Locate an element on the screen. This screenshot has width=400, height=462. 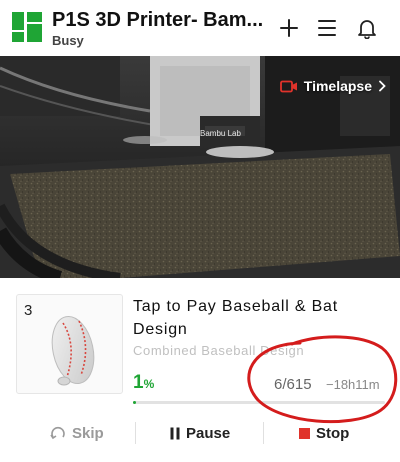
stop-icon is located at coordinates (304, 433).